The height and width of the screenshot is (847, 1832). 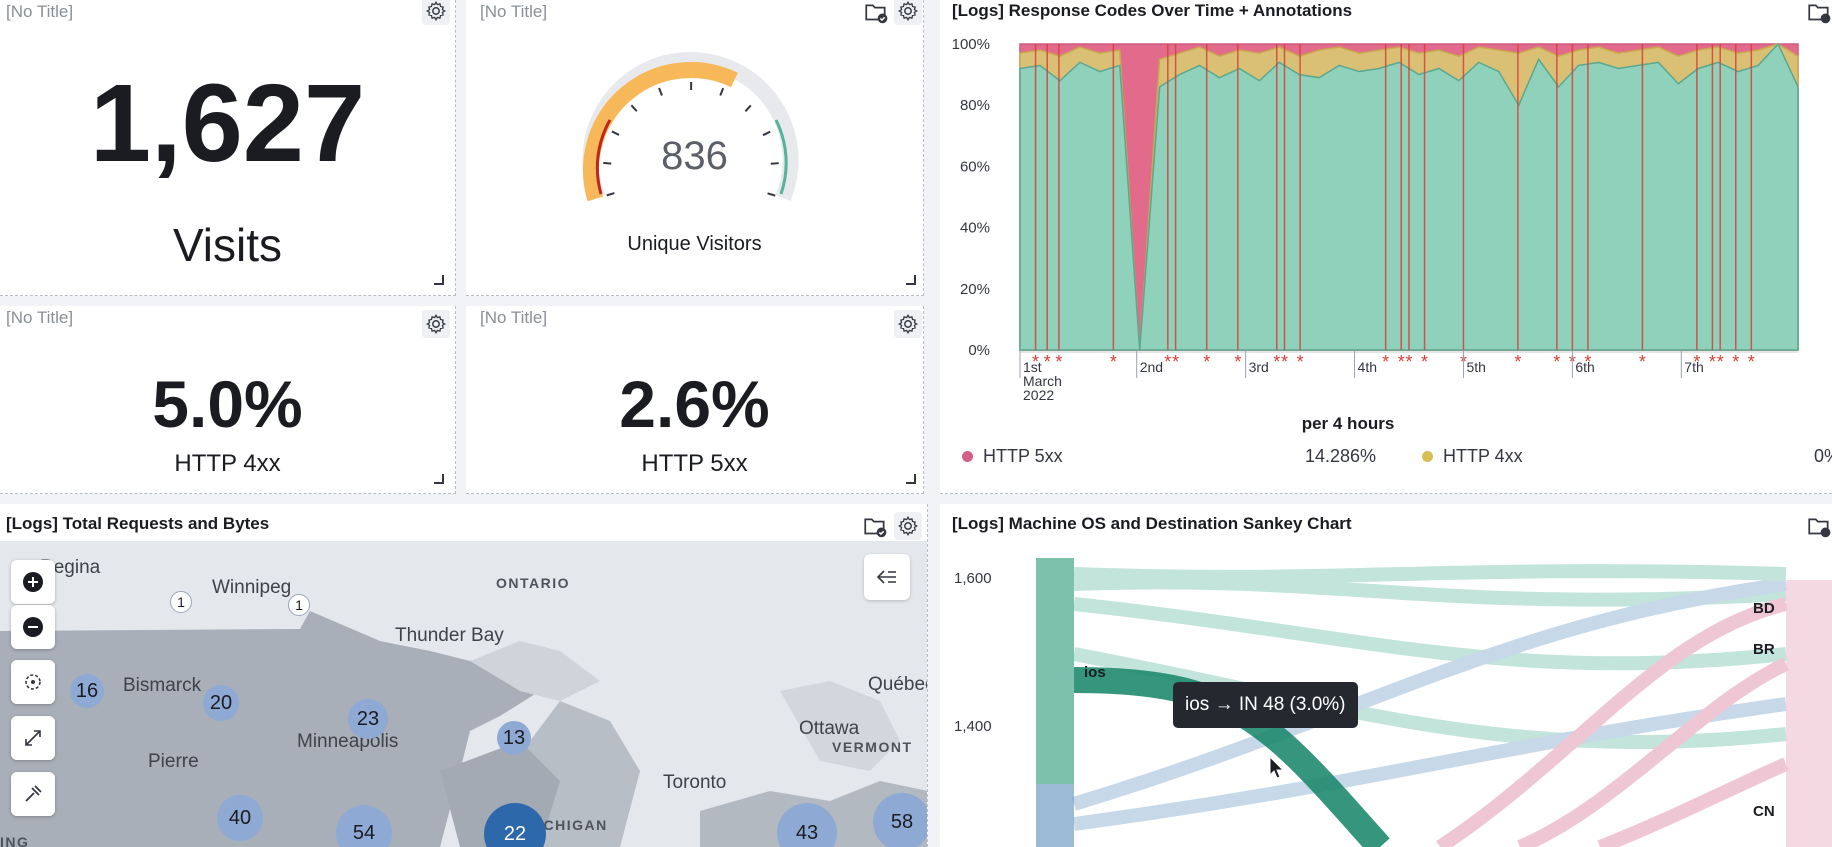 I want to click on x-tick-label: 3rd, so click(x=1259, y=367).